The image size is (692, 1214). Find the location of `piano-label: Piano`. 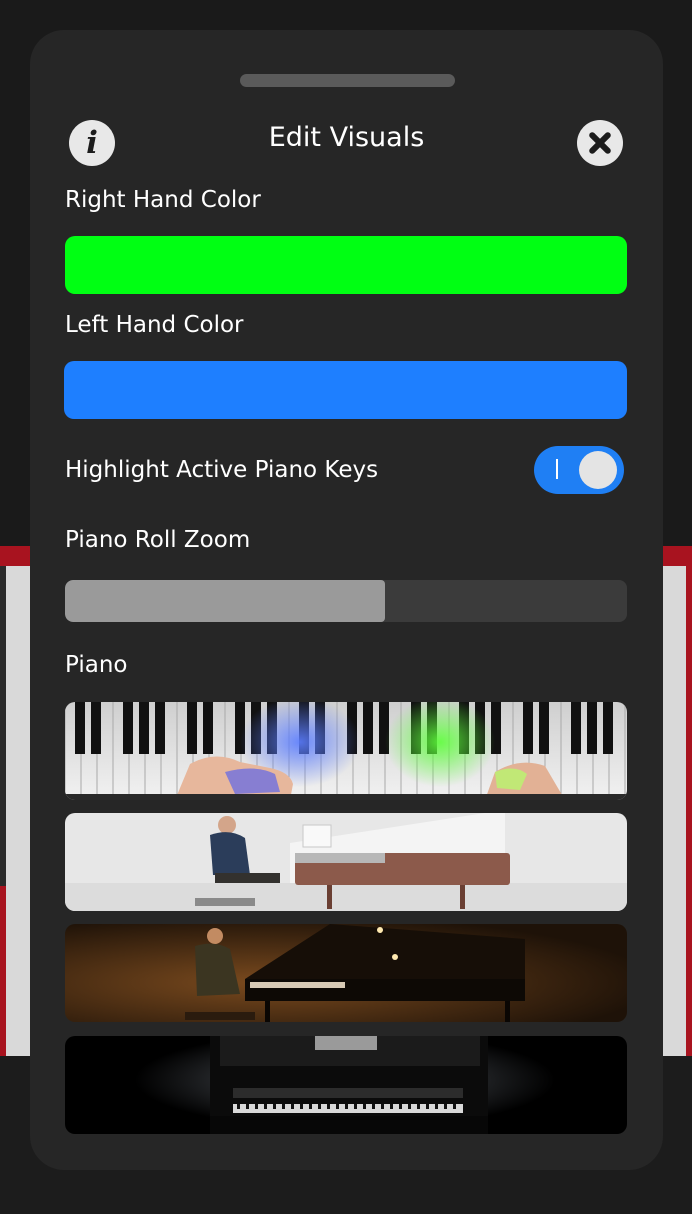

piano-label: Piano is located at coordinates (96, 665).